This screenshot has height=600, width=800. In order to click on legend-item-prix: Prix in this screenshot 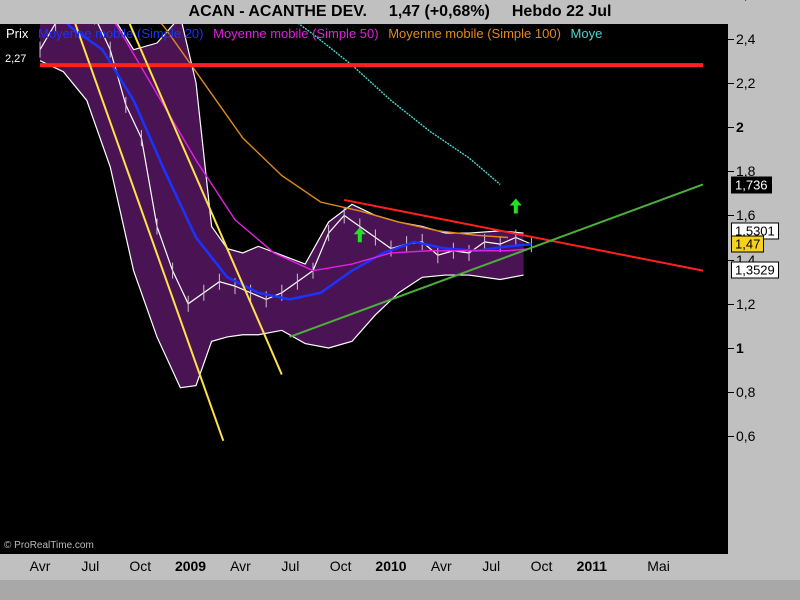, I will do `click(17, 33)`.